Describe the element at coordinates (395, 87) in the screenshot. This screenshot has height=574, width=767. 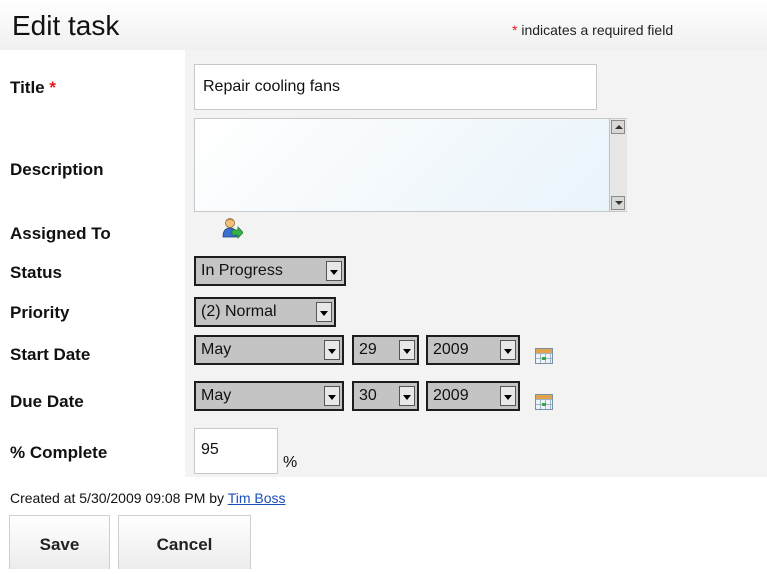
I see `title-input: Repair cooling fans` at that location.